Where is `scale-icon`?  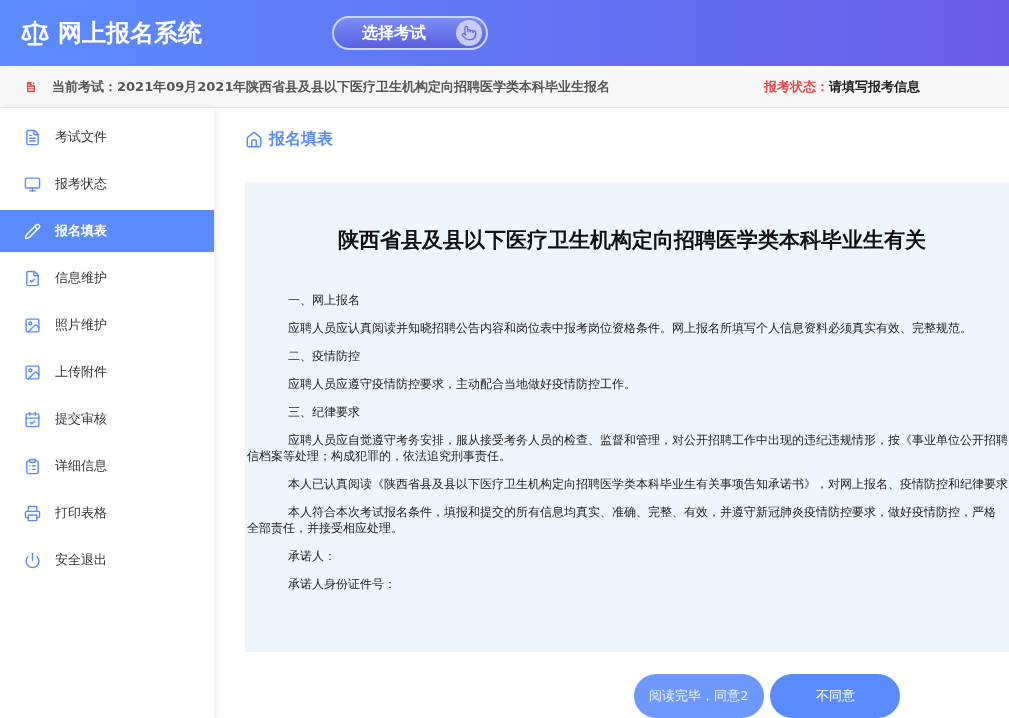 scale-icon is located at coordinates (35, 33).